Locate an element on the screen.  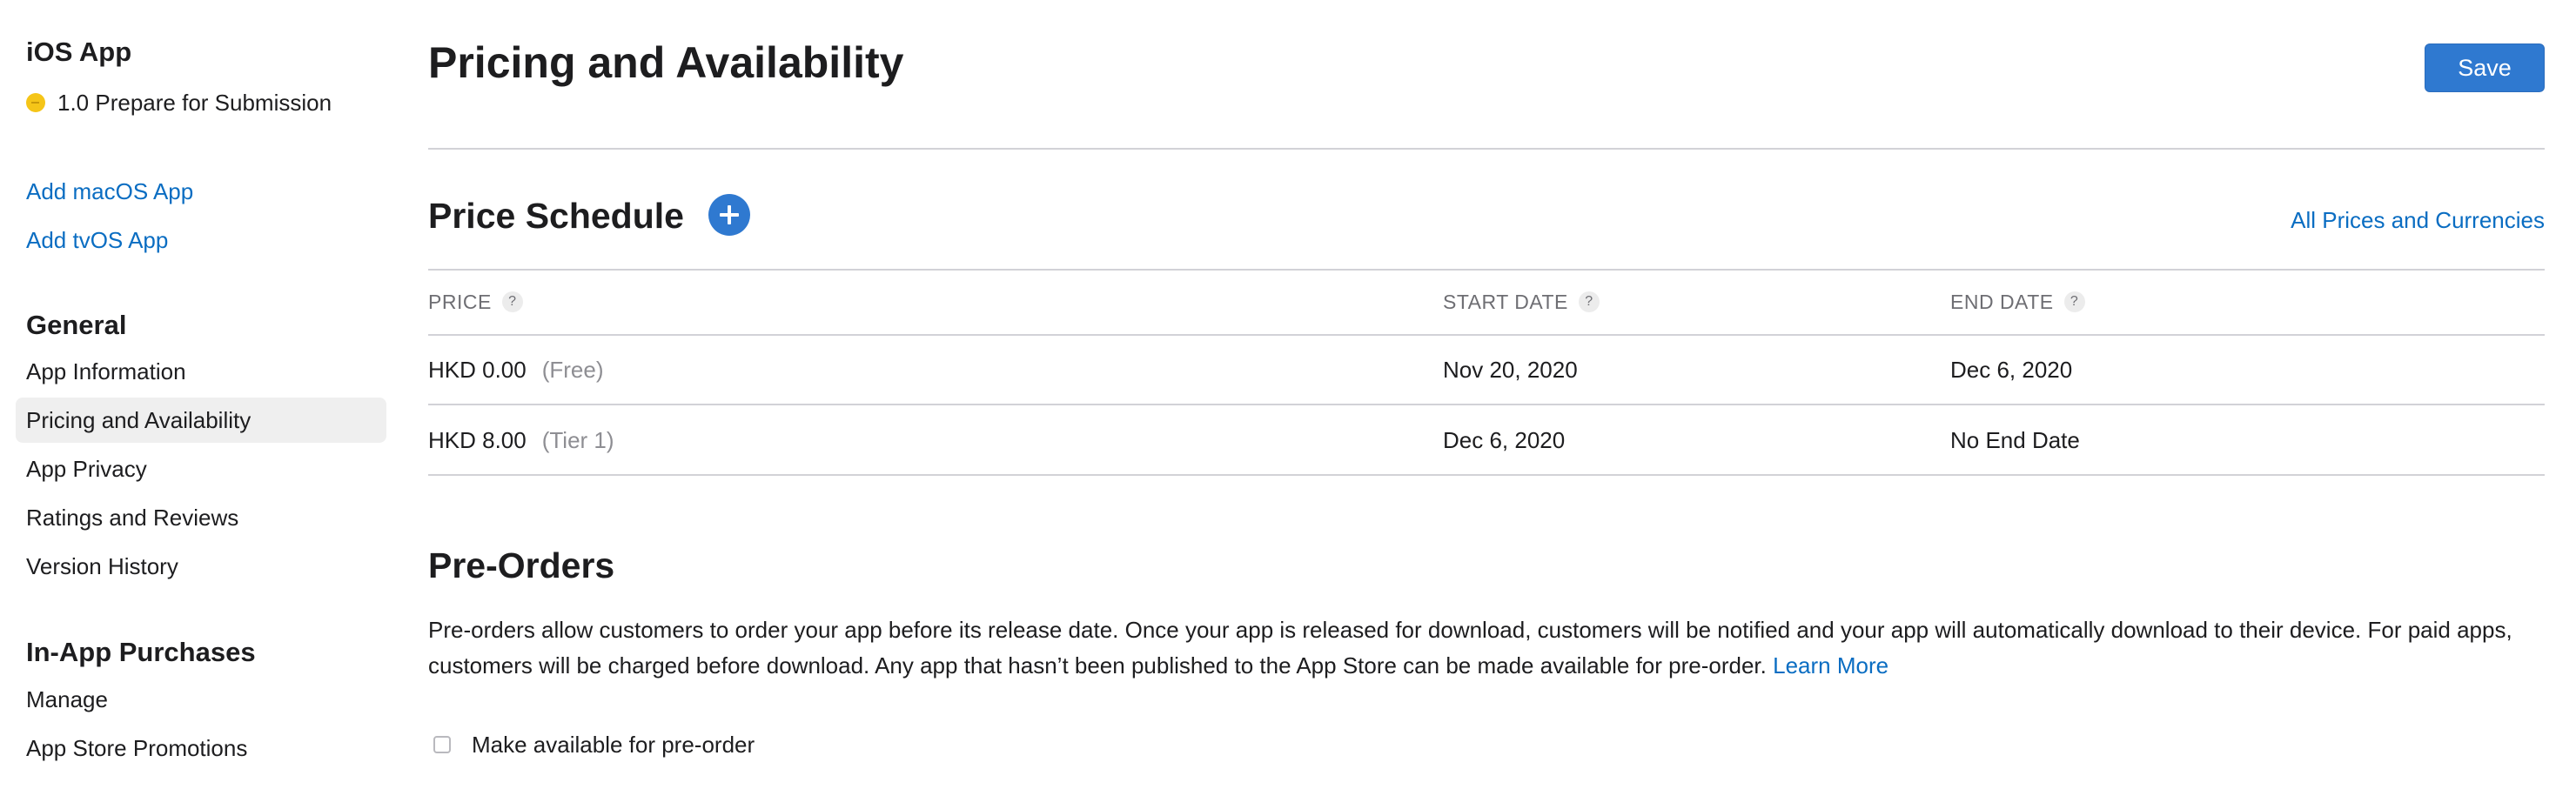
sidebar-item-manage: Manage is located at coordinates (201, 699).